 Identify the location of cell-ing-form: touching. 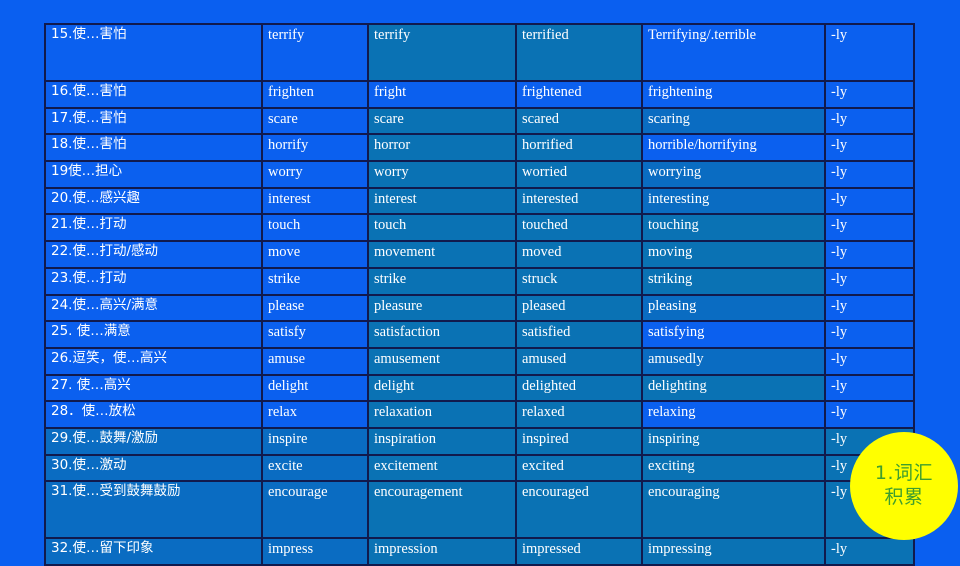
(733, 228).